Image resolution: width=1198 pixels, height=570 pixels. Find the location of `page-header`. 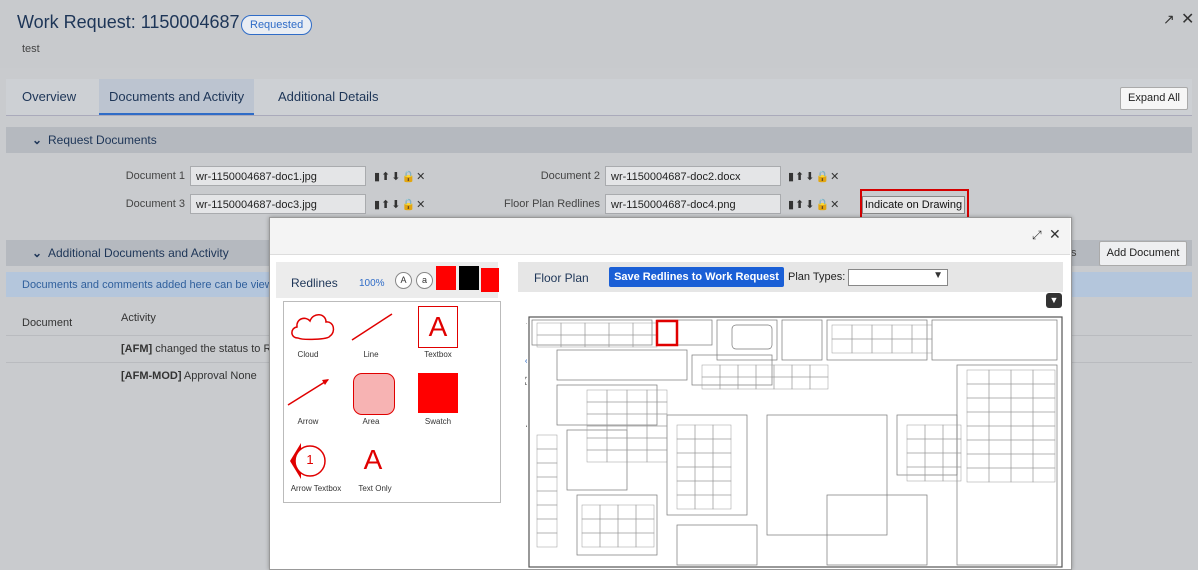

page-header is located at coordinates (599, 34).